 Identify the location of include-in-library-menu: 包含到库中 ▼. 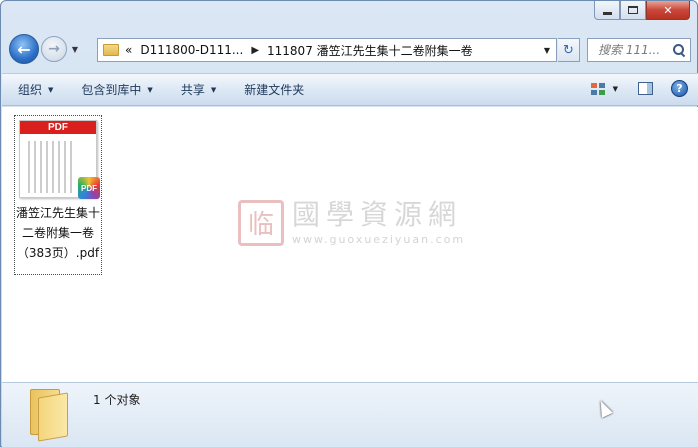
(116, 89).